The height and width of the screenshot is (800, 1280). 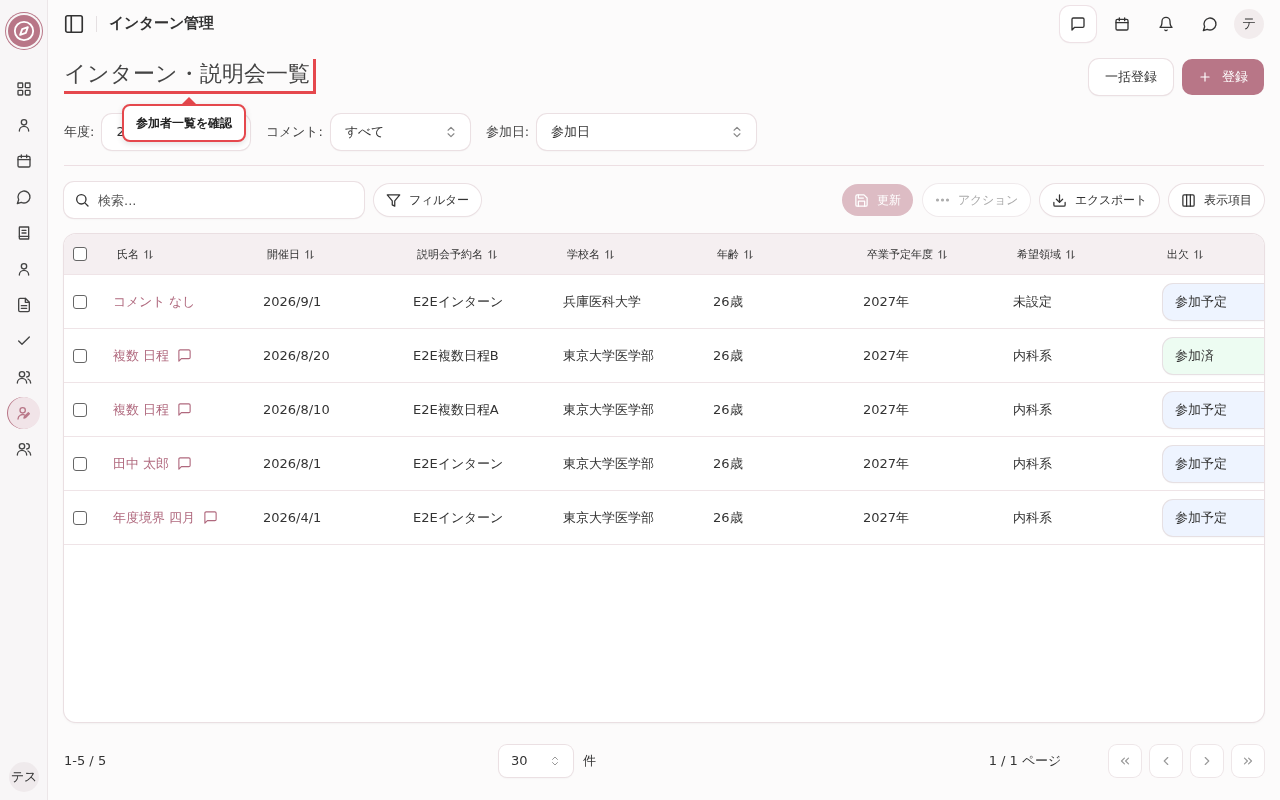 What do you see at coordinates (1216, 200) in the screenshot?
I see `columns-button: 表示項目` at bounding box center [1216, 200].